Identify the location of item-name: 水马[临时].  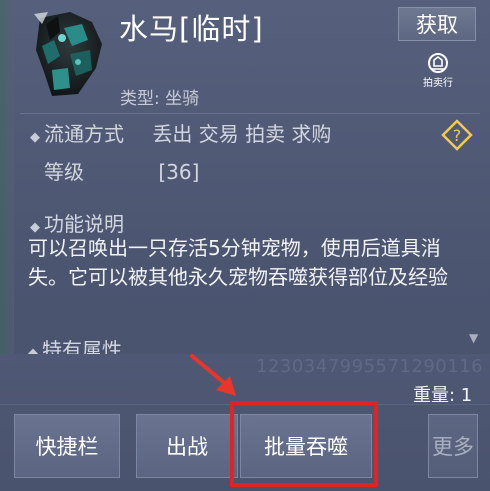
(191, 29).